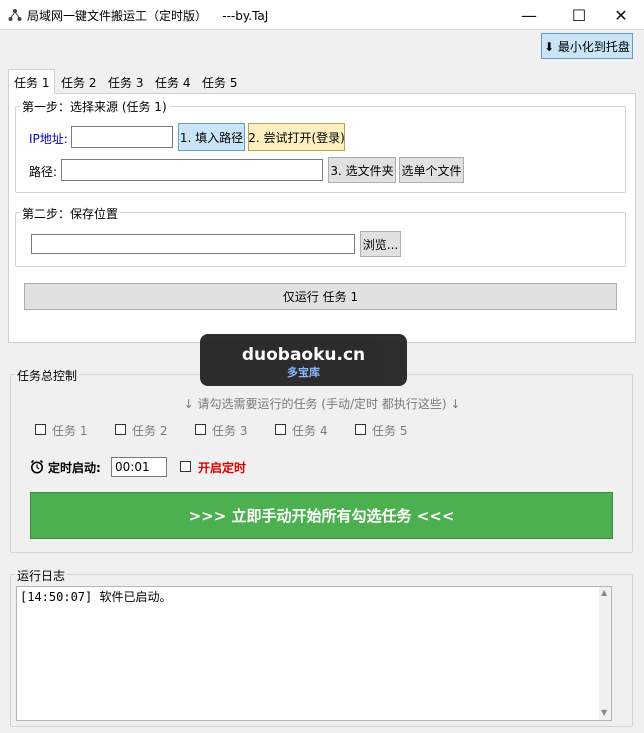 This screenshot has width=644, height=733. What do you see at coordinates (310, 431) in the screenshot?
I see `task-4-checkbox-label: 任务 4` at bounding box center [310, 431].